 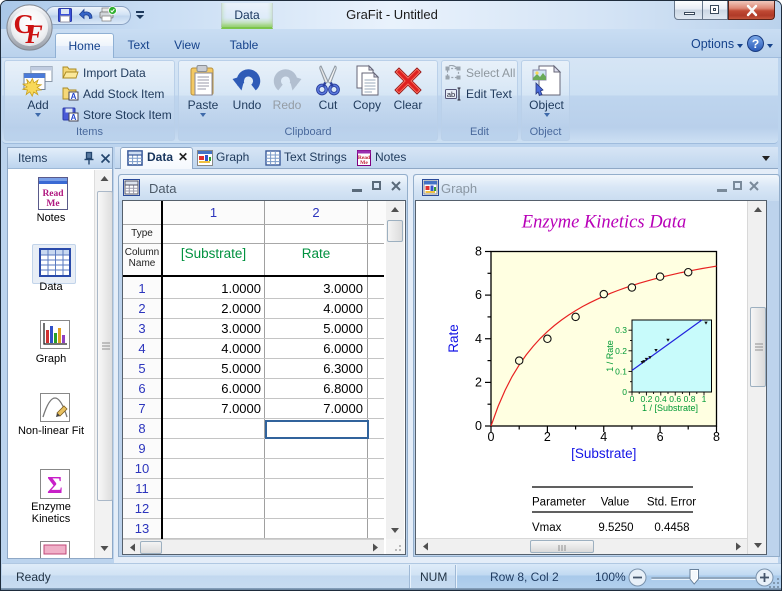 I want to click on svg-text: Σ, so click(x=55, y=486).